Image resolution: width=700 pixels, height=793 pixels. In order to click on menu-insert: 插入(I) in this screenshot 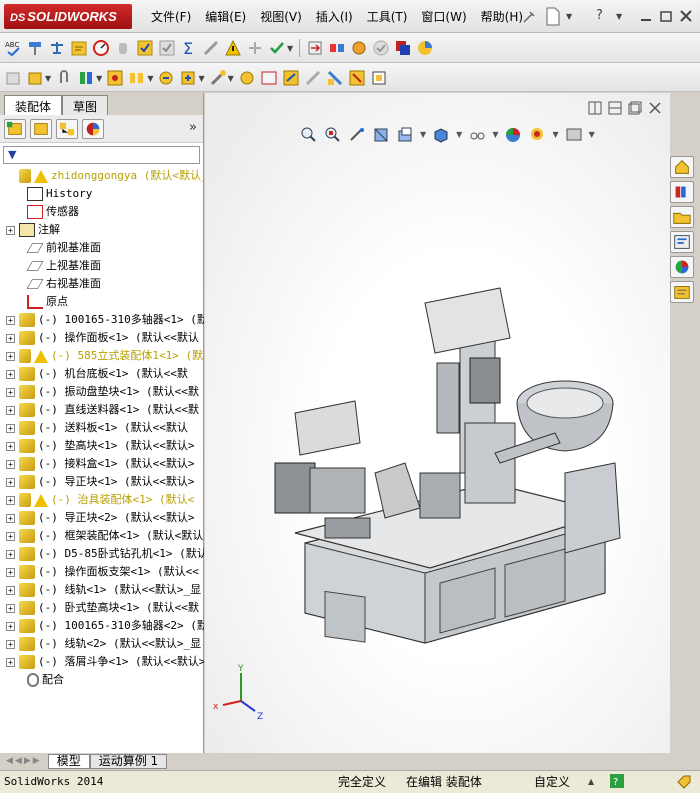, I will do `click(334, 17)`.